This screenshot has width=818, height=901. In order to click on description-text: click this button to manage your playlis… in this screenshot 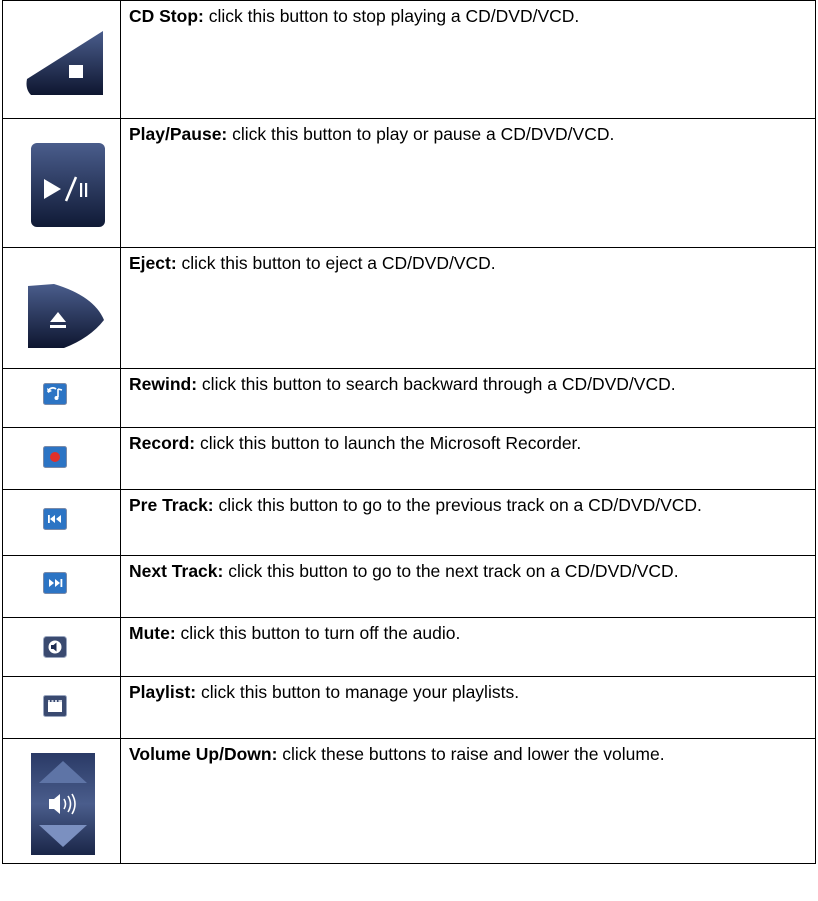, I will do `click(358, 692)`.